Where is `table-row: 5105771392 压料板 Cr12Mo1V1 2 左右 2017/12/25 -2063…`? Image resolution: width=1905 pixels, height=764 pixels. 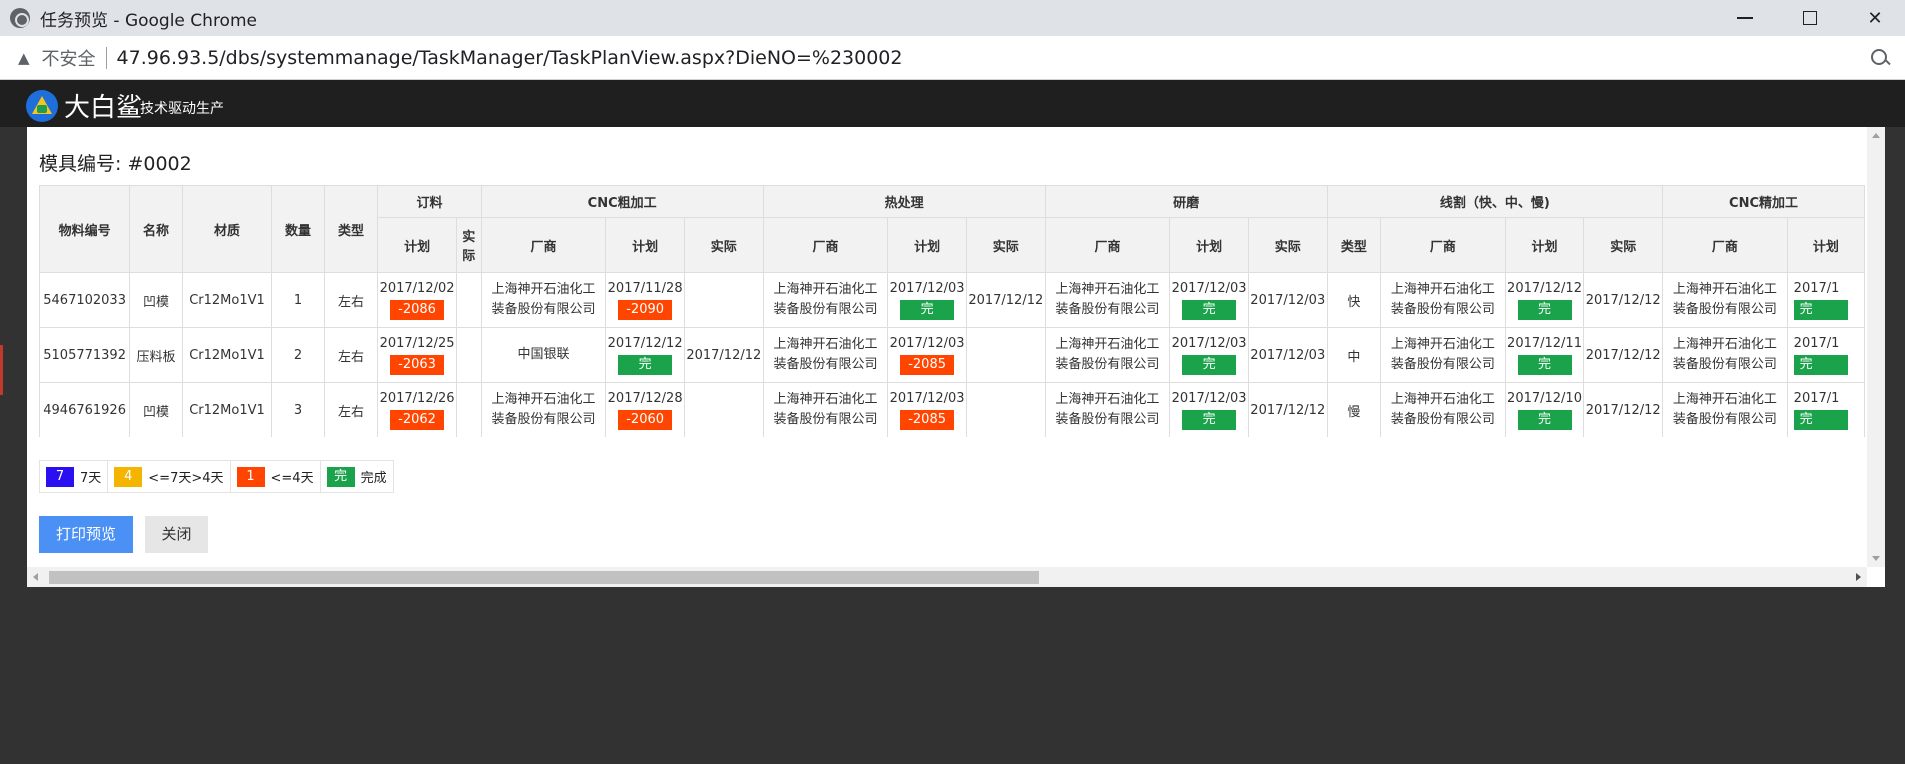
table-row: 5105771392 压料板 Cr12Mo1V1 2 左右 2017/12/25 -2063… is located at coordinates (952, 355).